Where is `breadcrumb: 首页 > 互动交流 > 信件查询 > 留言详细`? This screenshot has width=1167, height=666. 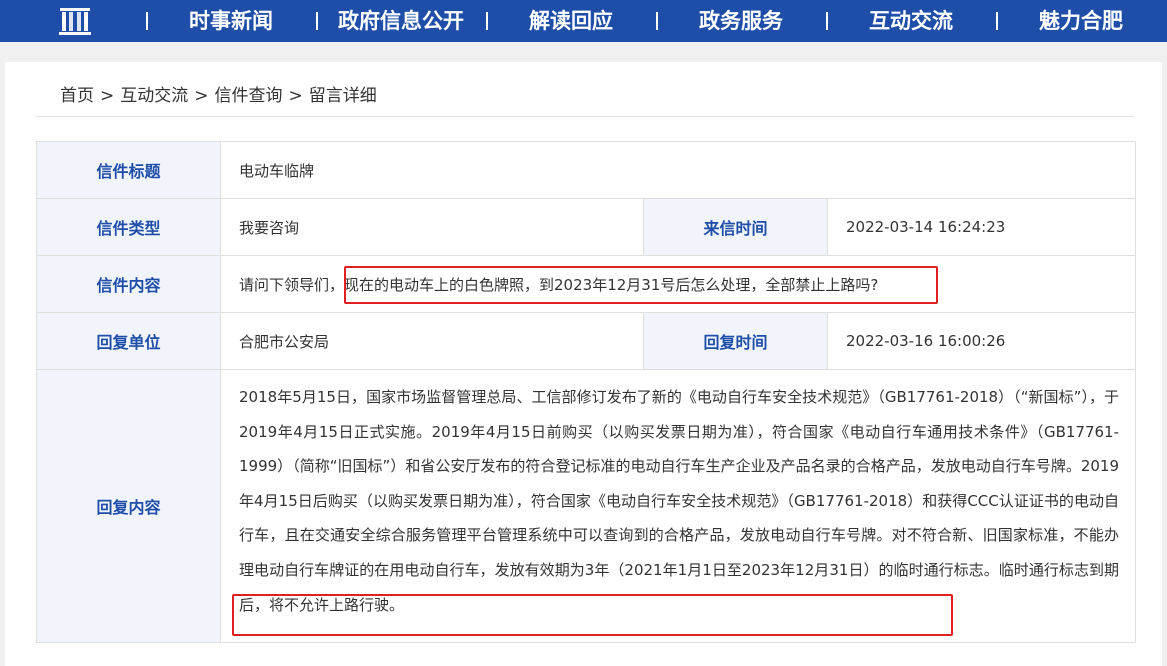
breadcrumb: 首页 > 互动交流 > 信件查询 > 留言详细 is located at coordinates (218, 96).